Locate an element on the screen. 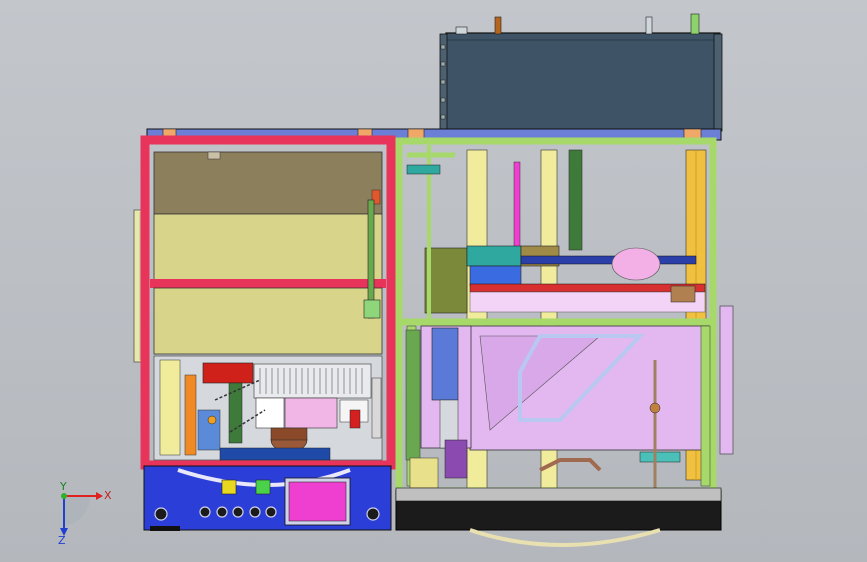 The image size is (867, 562). x-axis-label: X is located at coordinates (108, 495).